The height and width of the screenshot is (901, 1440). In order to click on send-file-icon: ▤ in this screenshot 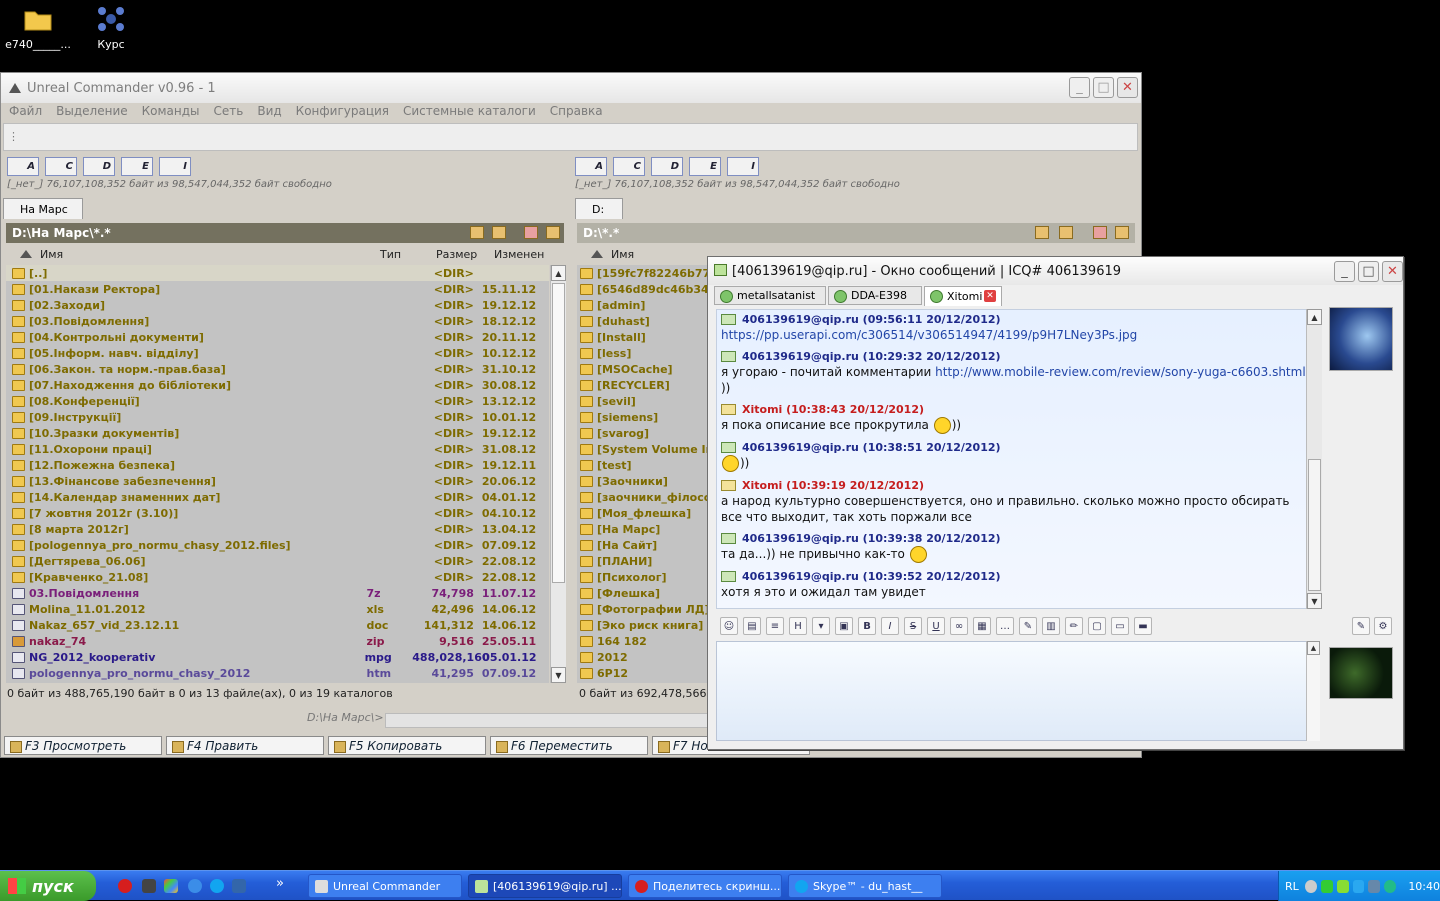, I will do `click(752, 626)`.